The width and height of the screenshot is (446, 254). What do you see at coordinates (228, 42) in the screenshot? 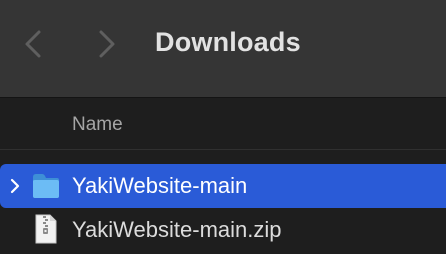
I see `window-title: Downloads` at bounding box center [228, 42].